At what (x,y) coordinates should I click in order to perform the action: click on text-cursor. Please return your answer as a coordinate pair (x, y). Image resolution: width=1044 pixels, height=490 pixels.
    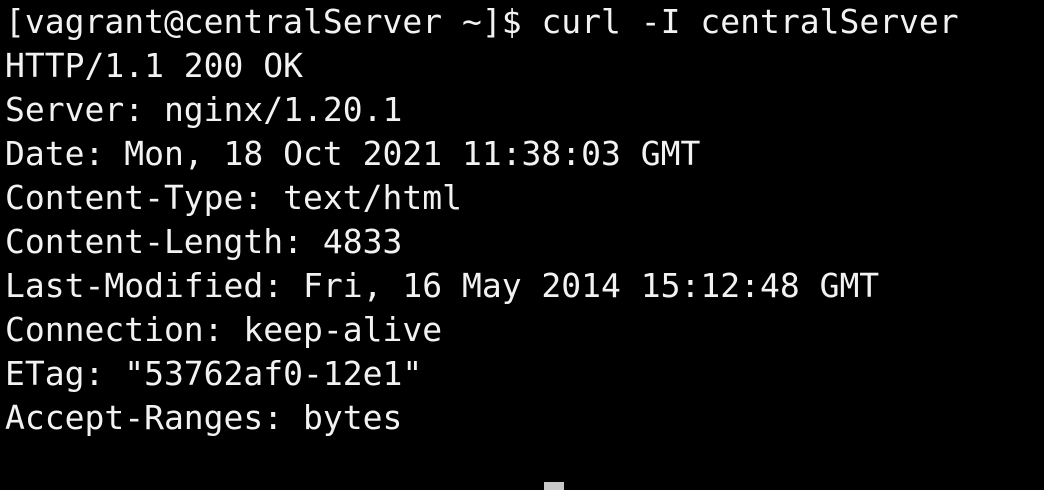
    Looking at the image, I should click on (554, 486).